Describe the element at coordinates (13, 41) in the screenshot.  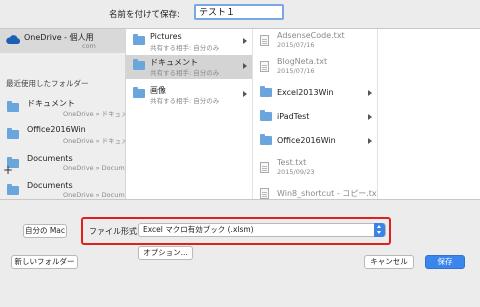
I see `cloud-icon` at that location.